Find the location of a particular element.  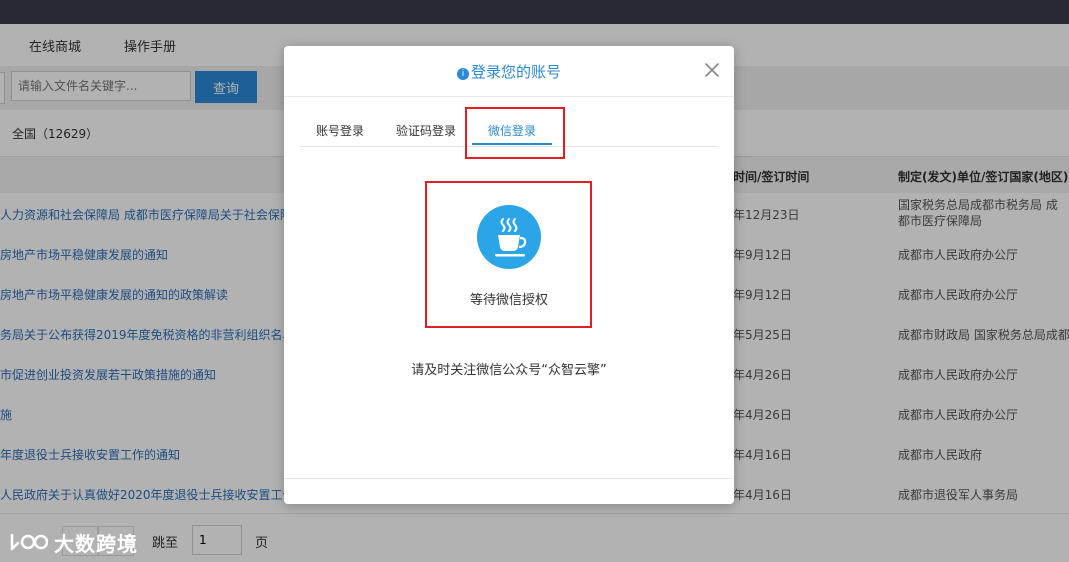

coffee-cup-icon is located at coordinates (511, 237).